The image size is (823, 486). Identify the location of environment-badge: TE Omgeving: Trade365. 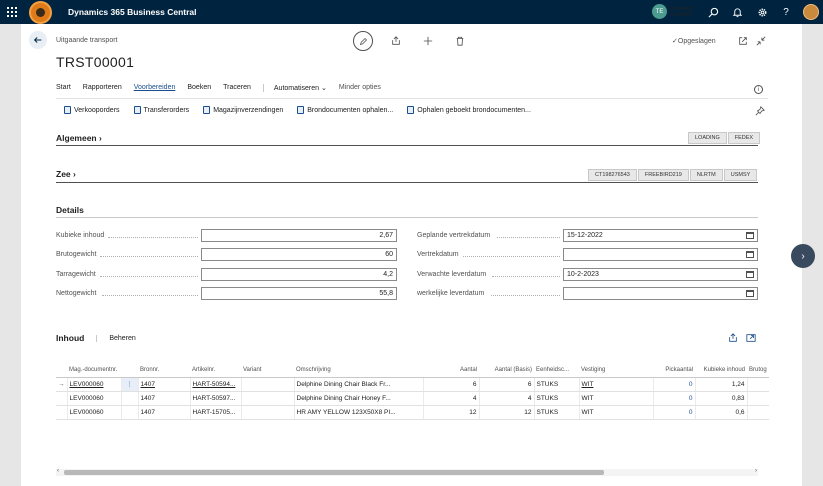
(673, 11).